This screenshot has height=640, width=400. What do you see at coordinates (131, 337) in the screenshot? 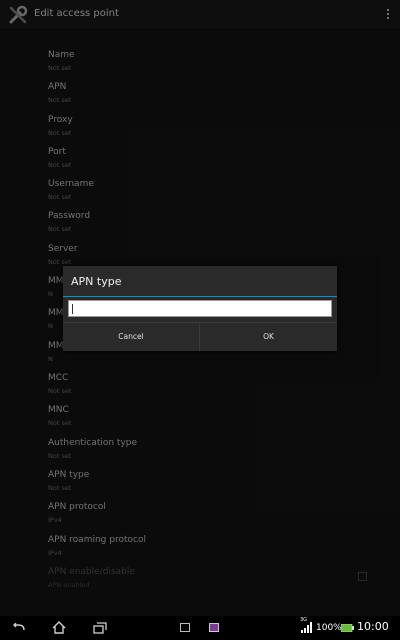
I see `cancel-button: Cancel` at bounding box center [131, 337].